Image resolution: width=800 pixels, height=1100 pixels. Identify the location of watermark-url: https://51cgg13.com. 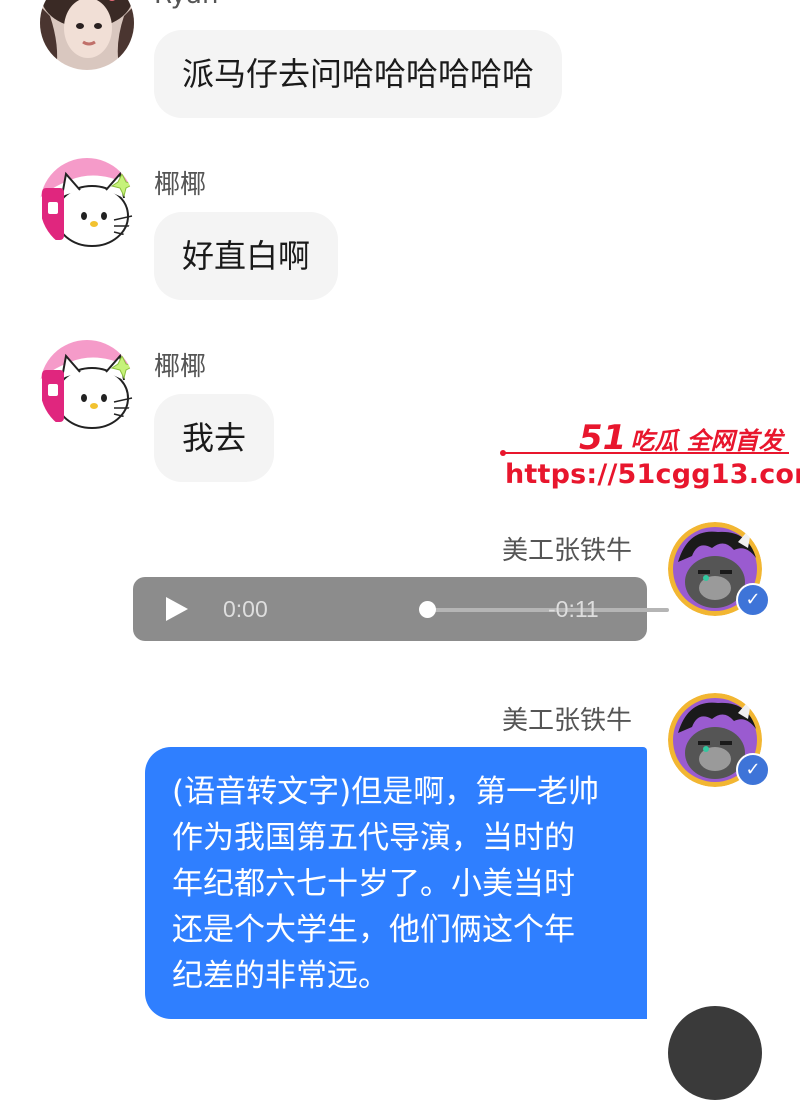
(652, 474).